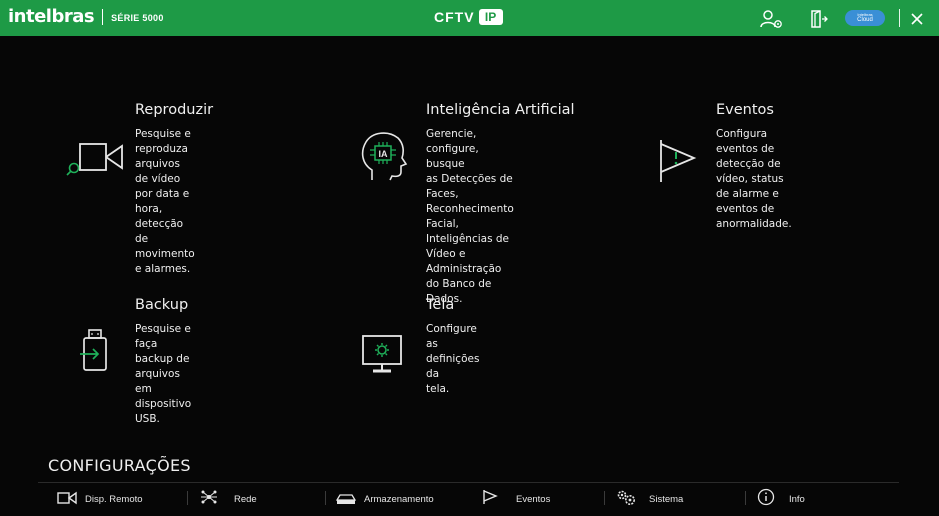 The image size is (939, 516). What do you see at coordinates (103, 16) in the screenshot?
I see `brand-divider` at bounding box center [103, 16].